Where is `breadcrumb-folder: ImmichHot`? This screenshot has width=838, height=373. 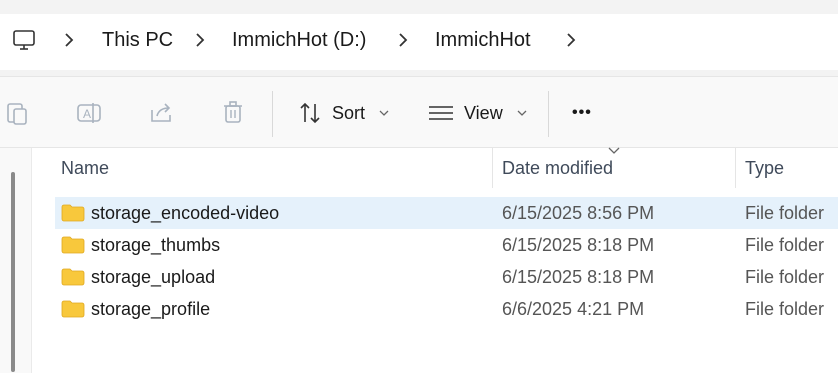 breadcrumb-folder: ImmichHot is located at coordinates (483, 40).